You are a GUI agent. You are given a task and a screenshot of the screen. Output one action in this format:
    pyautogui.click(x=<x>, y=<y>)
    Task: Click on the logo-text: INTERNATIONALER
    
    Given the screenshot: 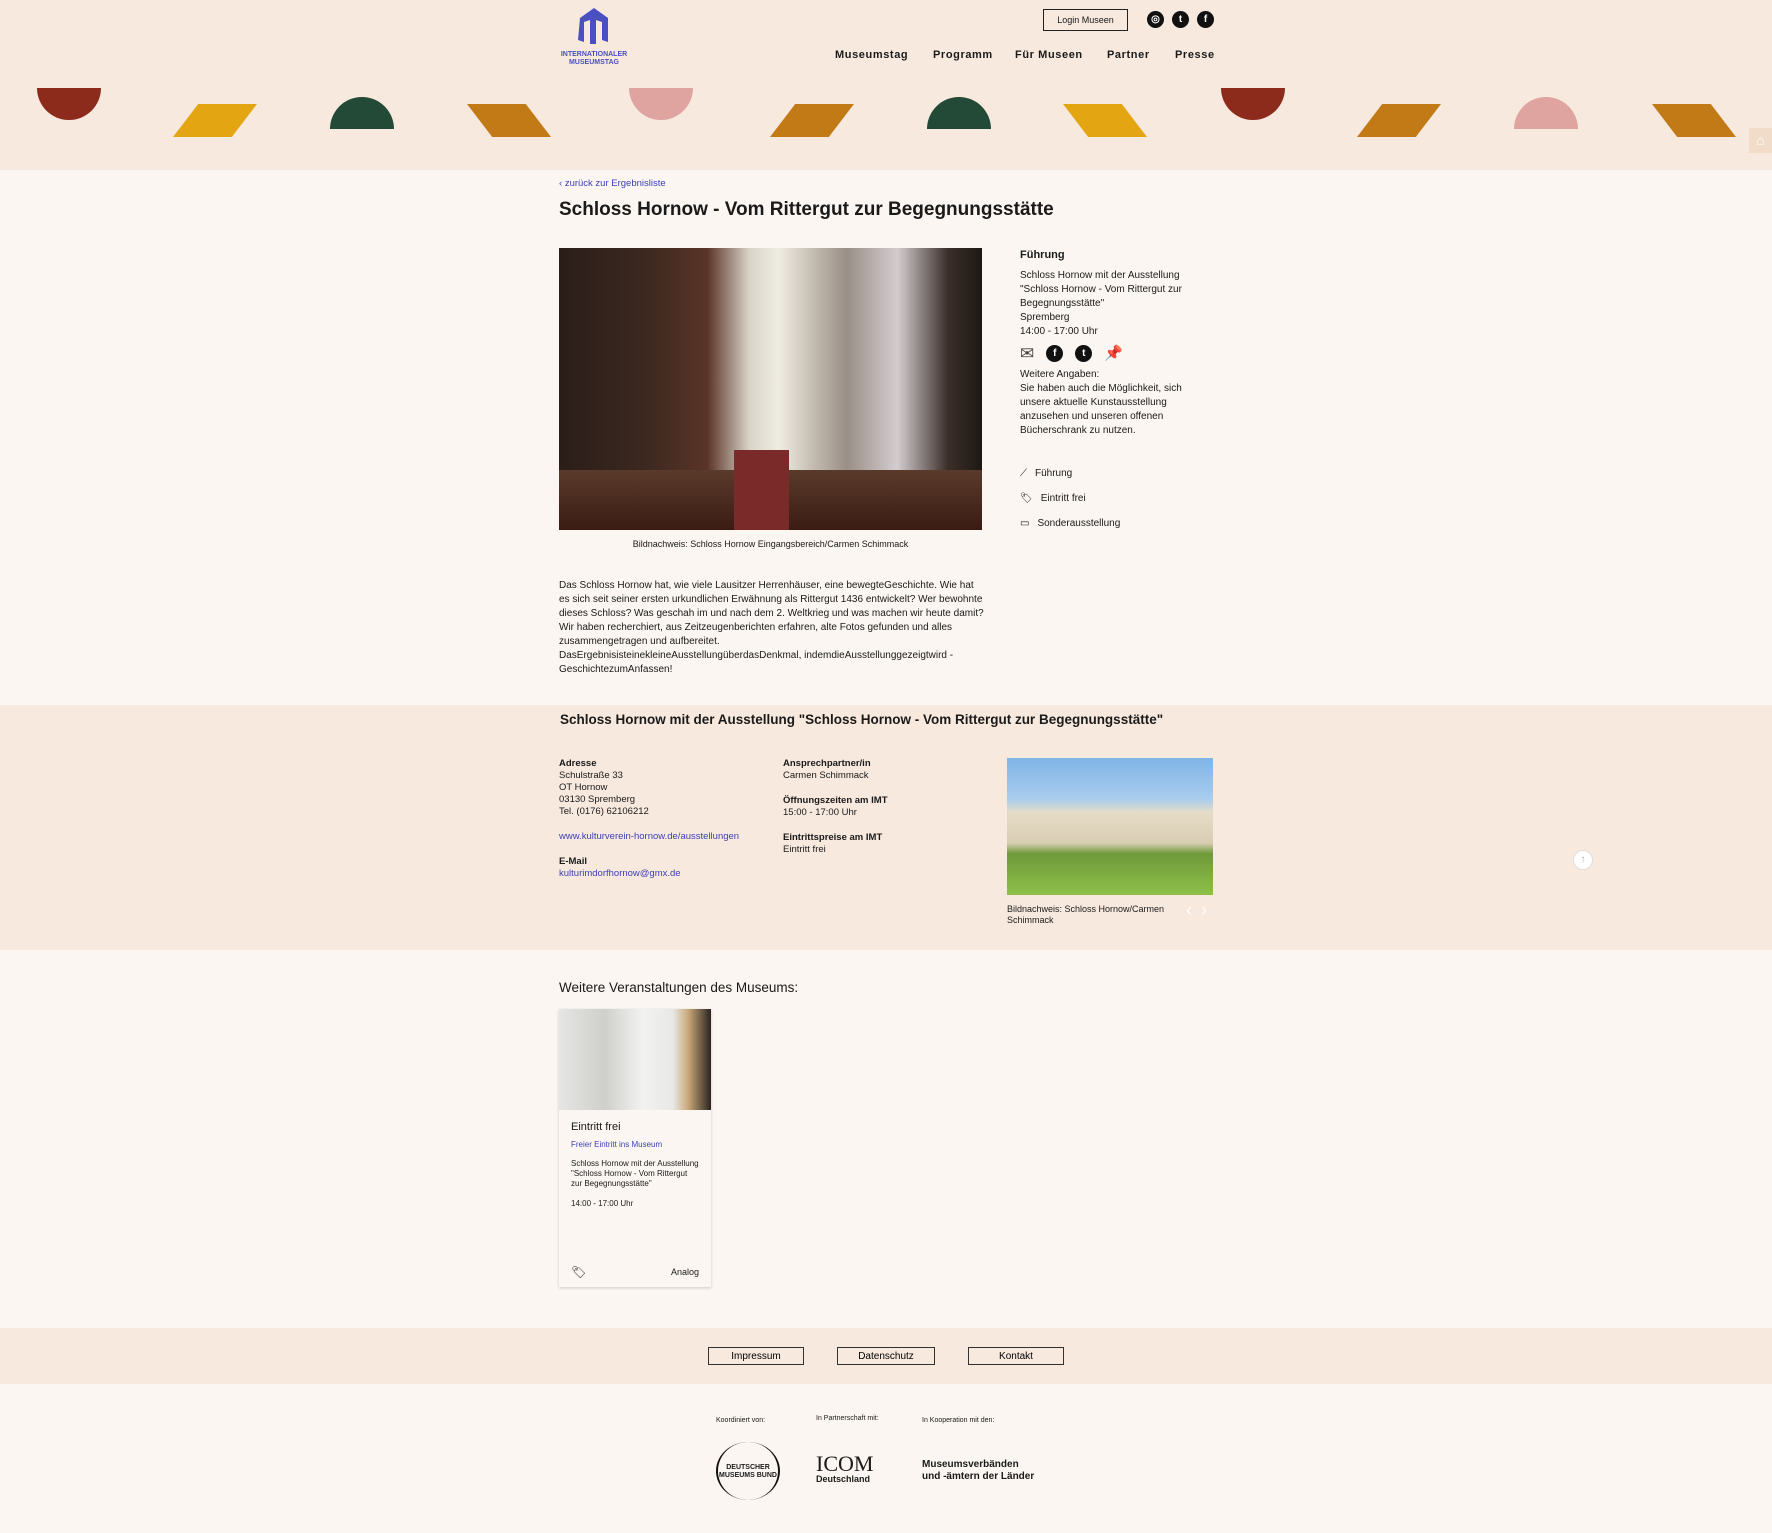 What is the action you would take?
    pyautogui.click(x=594, y=54)
    